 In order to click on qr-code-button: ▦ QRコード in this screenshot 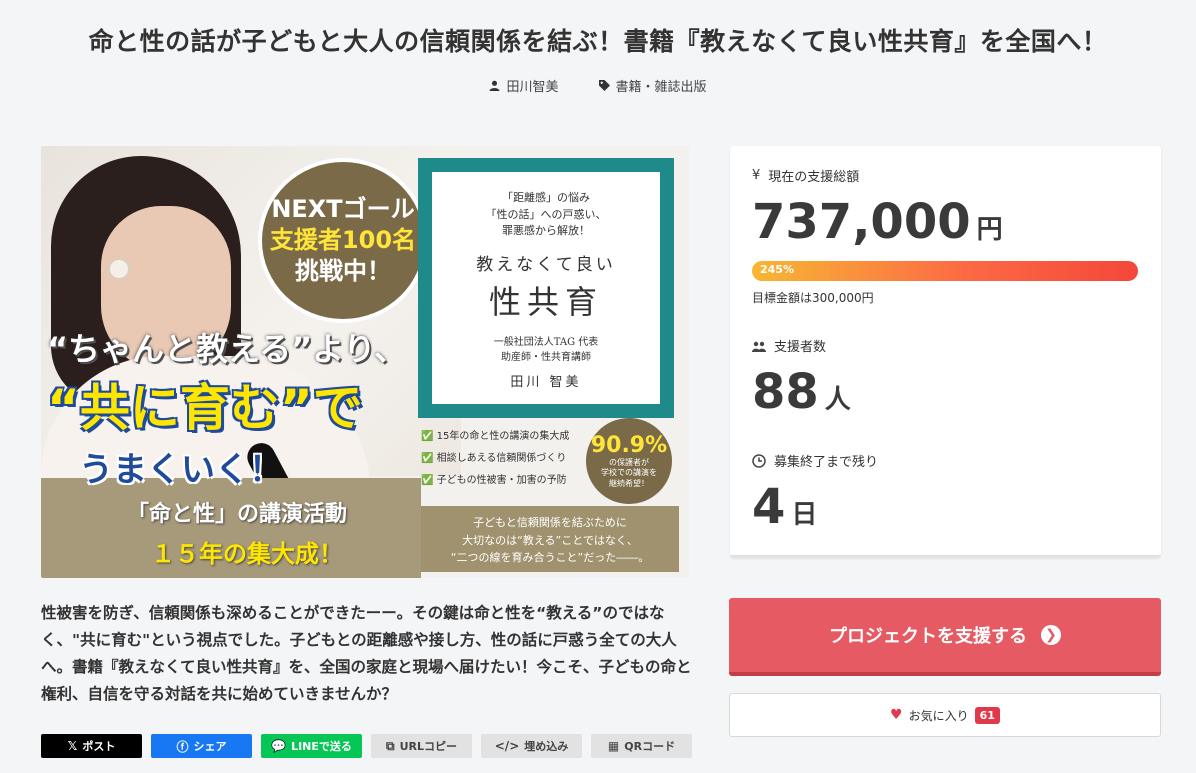, I will do `click(641, 746)`.